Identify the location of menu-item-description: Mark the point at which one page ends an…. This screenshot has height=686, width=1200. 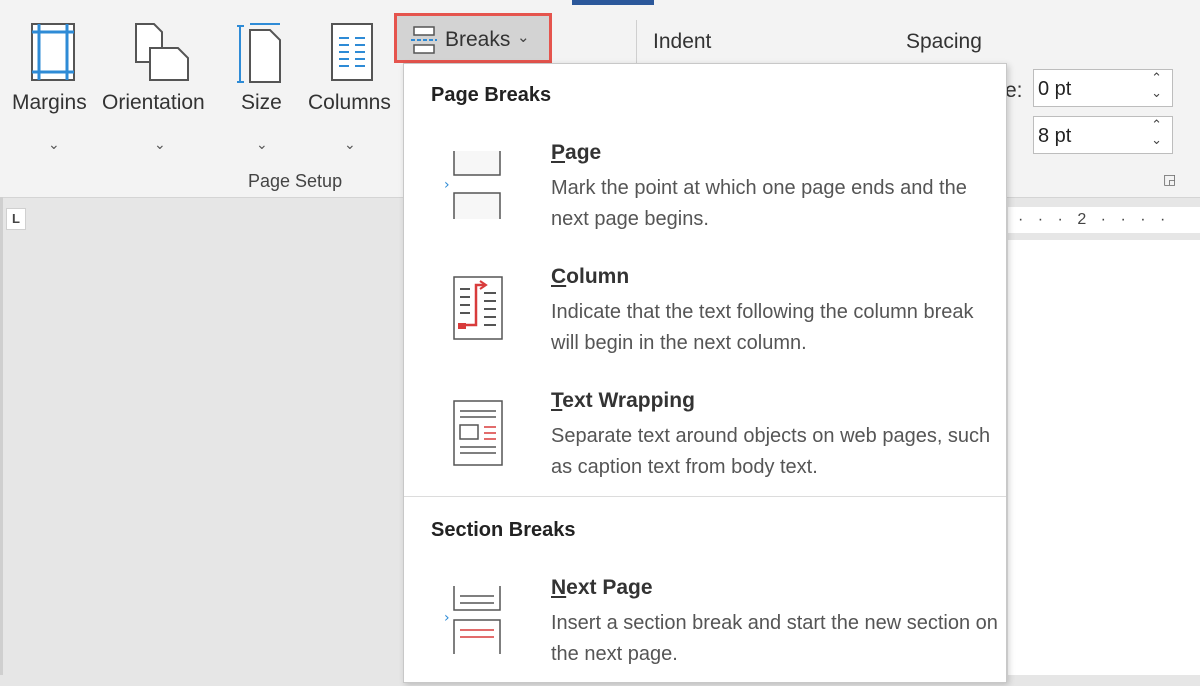
(759, 203).